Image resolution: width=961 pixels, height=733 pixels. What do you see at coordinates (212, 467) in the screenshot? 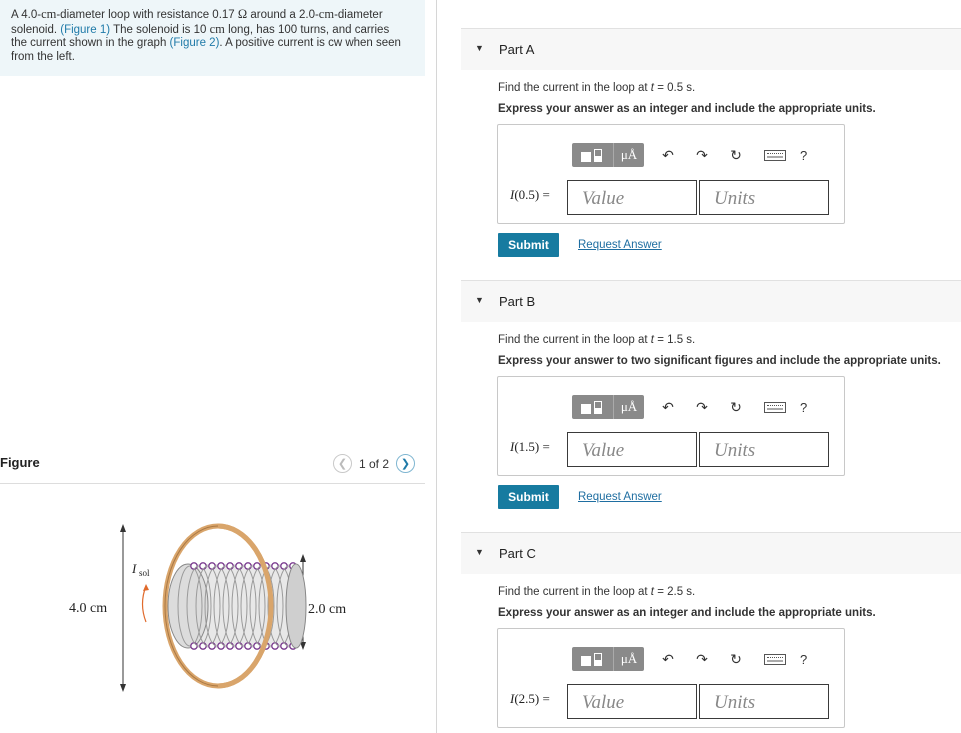
I see `figure-header: Figure ❮ 1 of 2 ❯` at bounding box center [212, 467].